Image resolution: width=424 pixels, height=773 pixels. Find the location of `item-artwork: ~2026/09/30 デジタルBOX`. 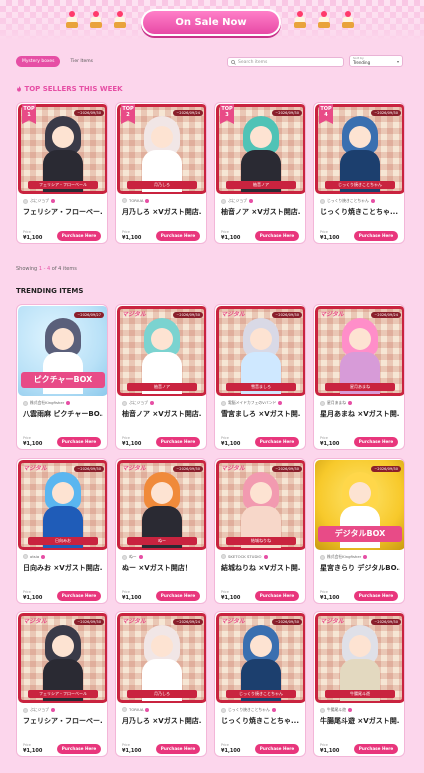

item-artwork: ~2026/09/30 デジタルBOX is located at coordinates (359, 505).